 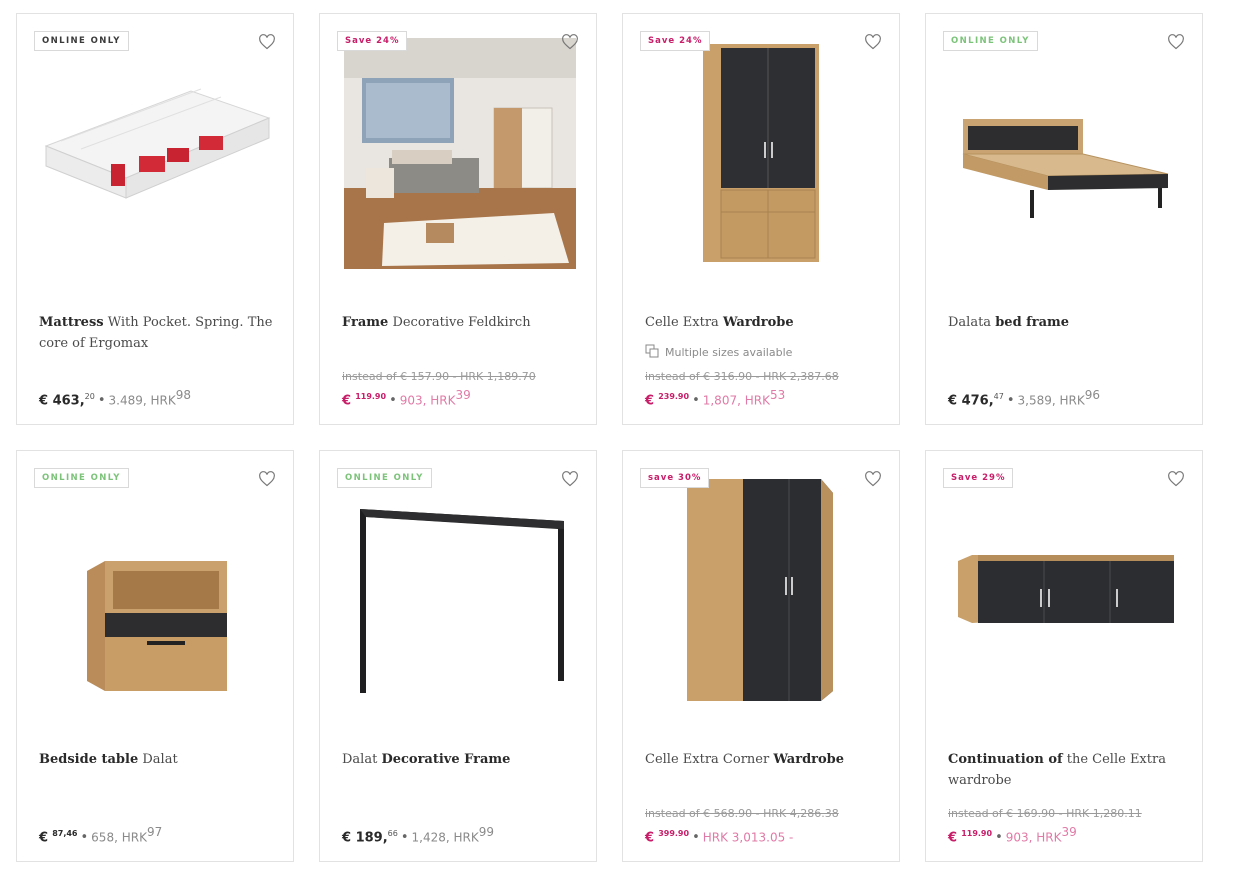 What do you see at coordinates (1064, 154) in the screenshot?
I see `product-image-bed-frame` at bounding box center [1064, 154].